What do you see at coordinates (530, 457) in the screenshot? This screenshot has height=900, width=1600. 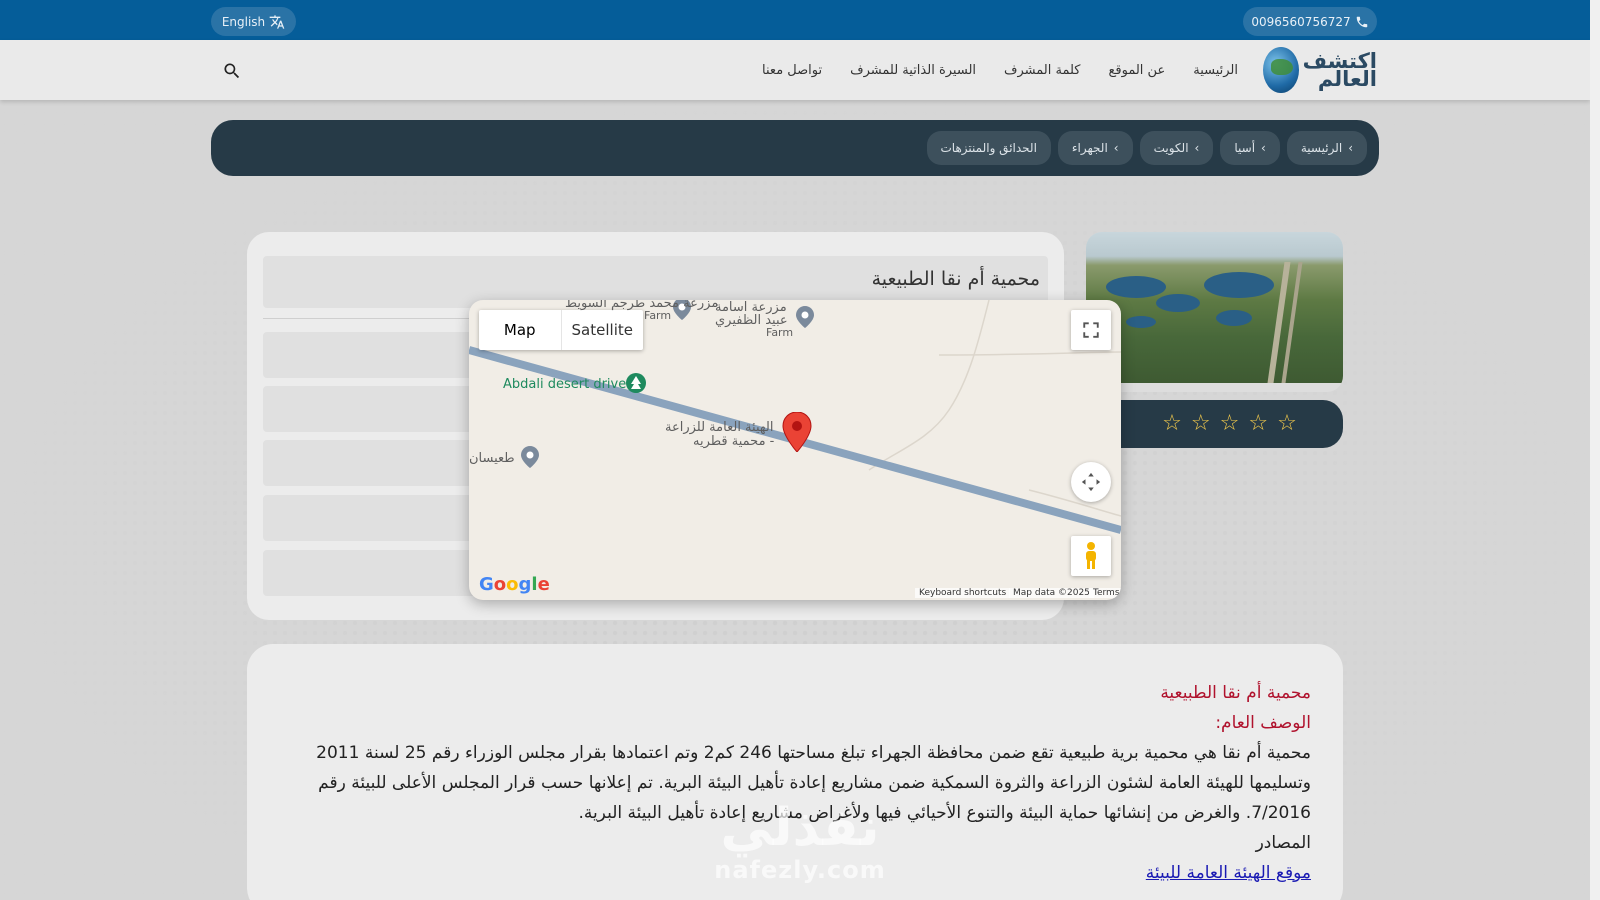 I see `poi-pin-icon` at bounding box center [530, 457].